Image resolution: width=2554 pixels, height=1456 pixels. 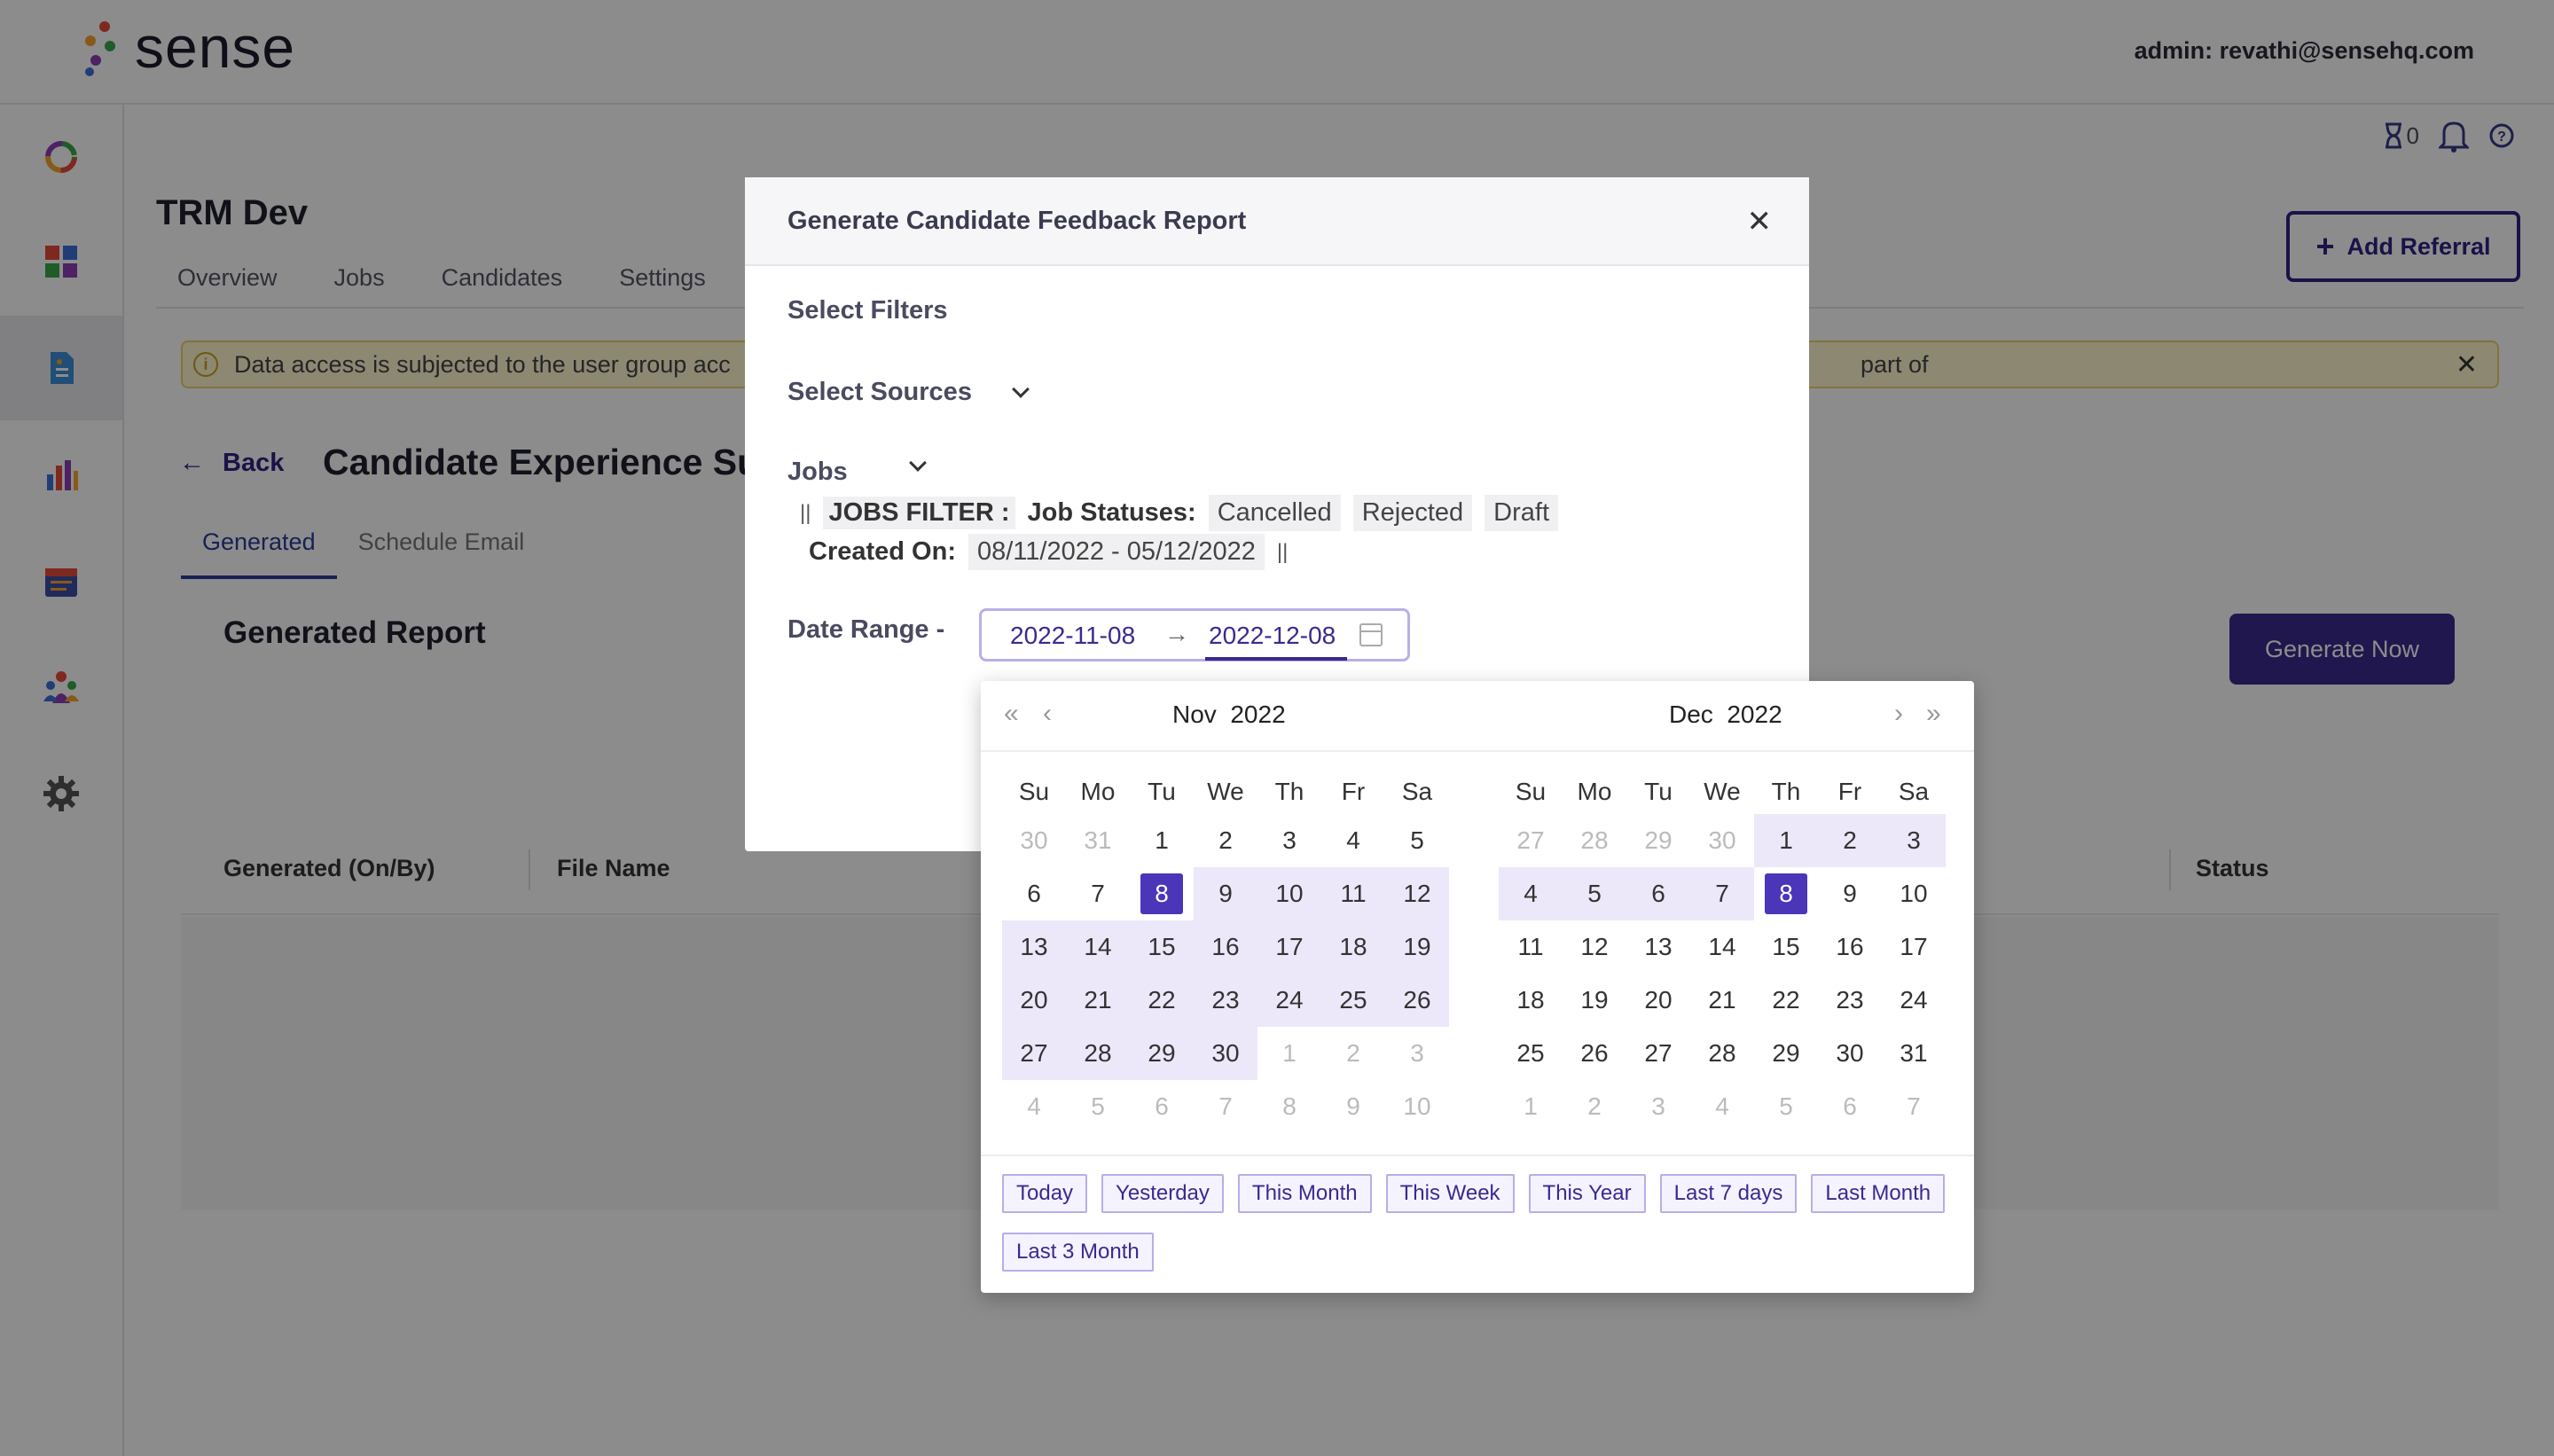 I want to click on day-cell: 30, so click(x=1850, y=1053).